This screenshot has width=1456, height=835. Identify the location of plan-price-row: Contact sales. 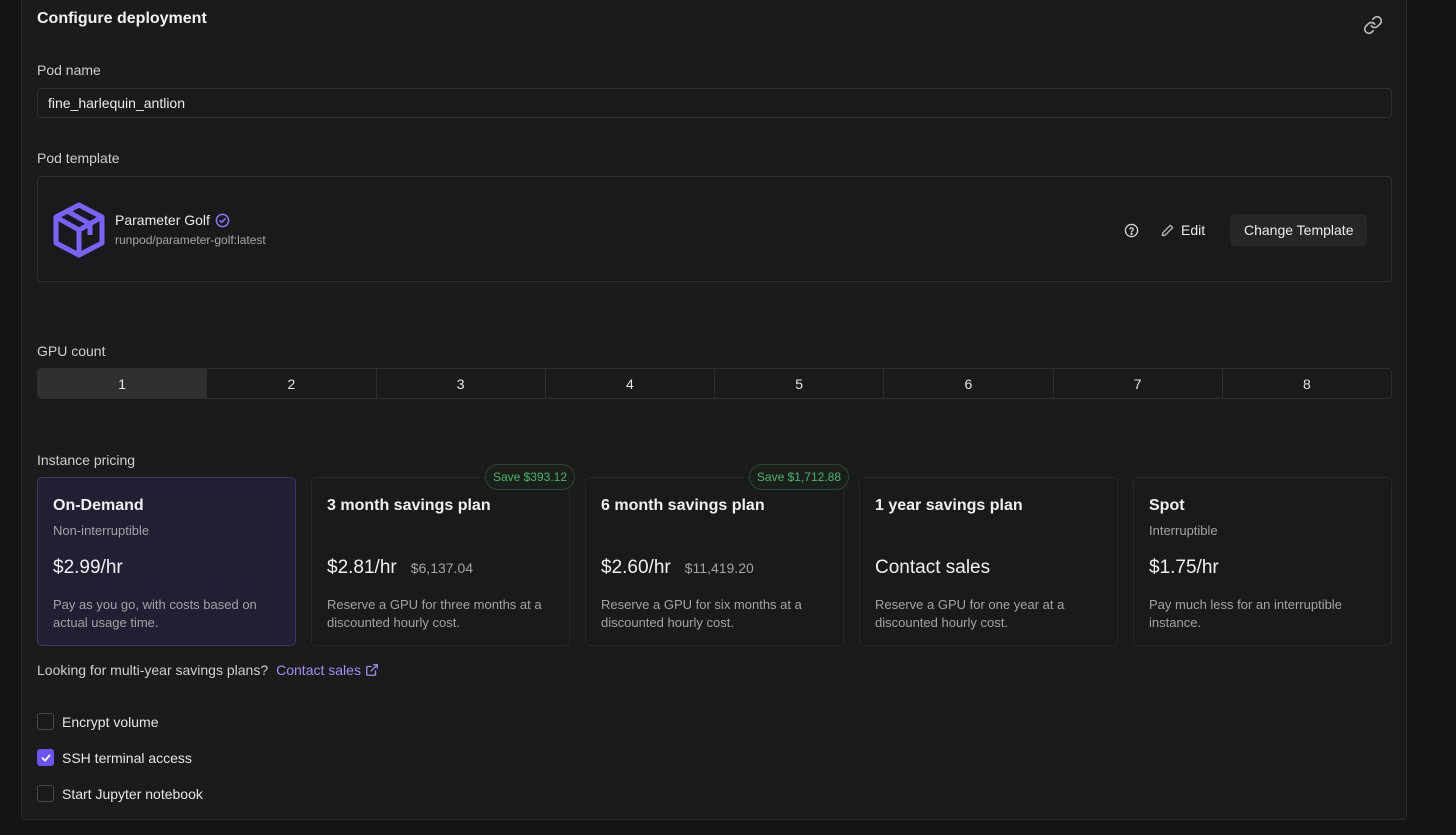
(932, 568).